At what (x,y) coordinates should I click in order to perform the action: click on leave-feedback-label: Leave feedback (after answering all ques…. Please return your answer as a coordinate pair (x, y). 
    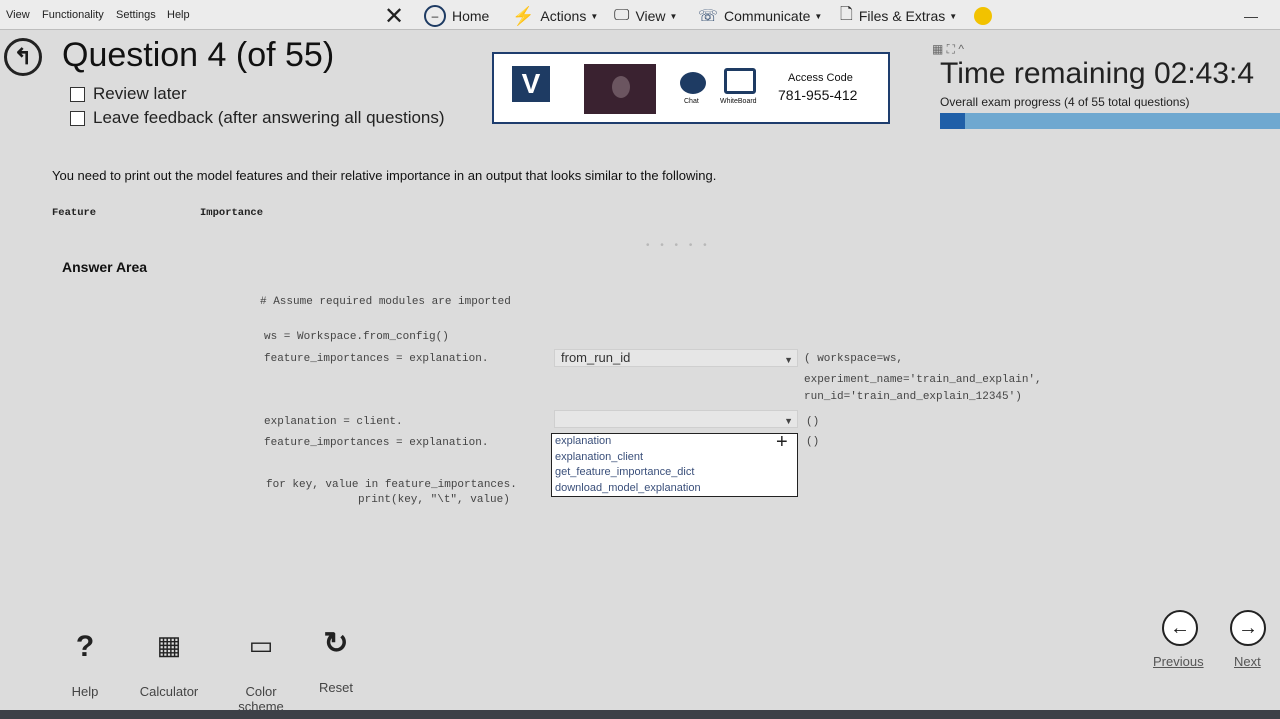
    Looking at the image, I should click on (269, 117).